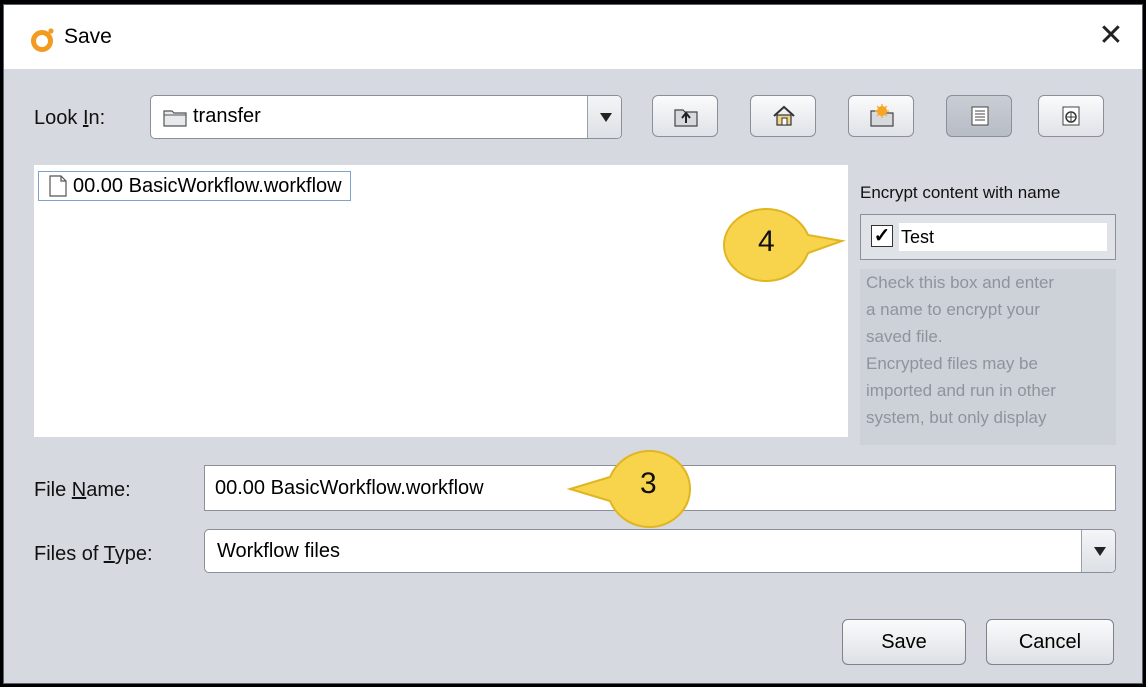 Image resolution: width=1146 pixels, height=687 pixels. I want to click on save-button: Save, so click(904, 642).